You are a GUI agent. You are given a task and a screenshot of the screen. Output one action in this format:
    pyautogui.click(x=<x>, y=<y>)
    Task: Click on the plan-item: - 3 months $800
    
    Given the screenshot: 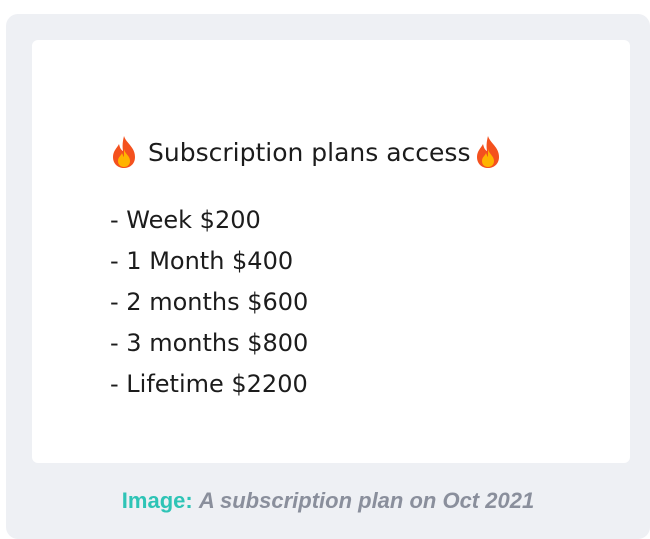 What is the action you would take?
    pyautogui.click(x=209, y=343)
    